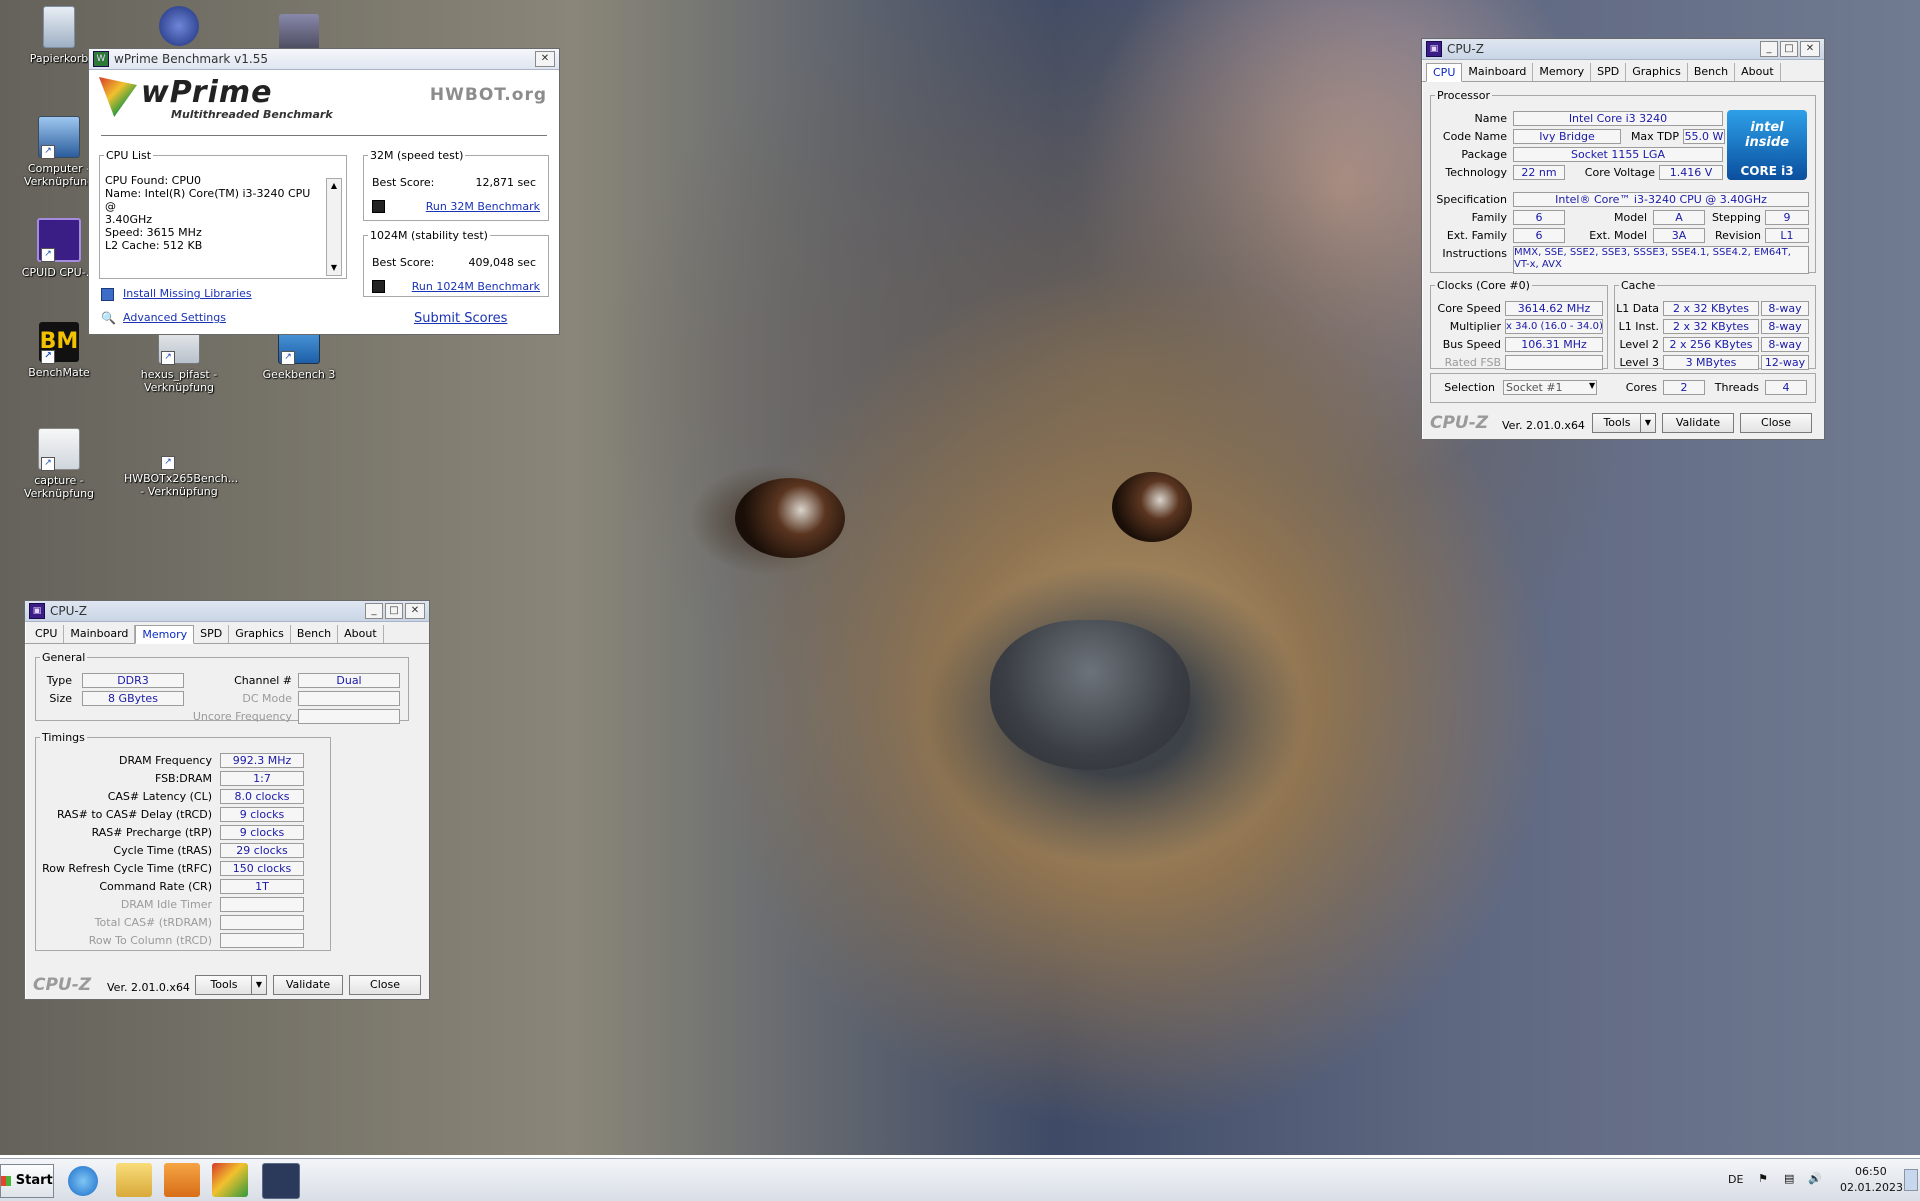  Describe the element at coordinates (1554, 308) in the screenshot. I see `core-speed-value: 3614.62 MHz` at that location.